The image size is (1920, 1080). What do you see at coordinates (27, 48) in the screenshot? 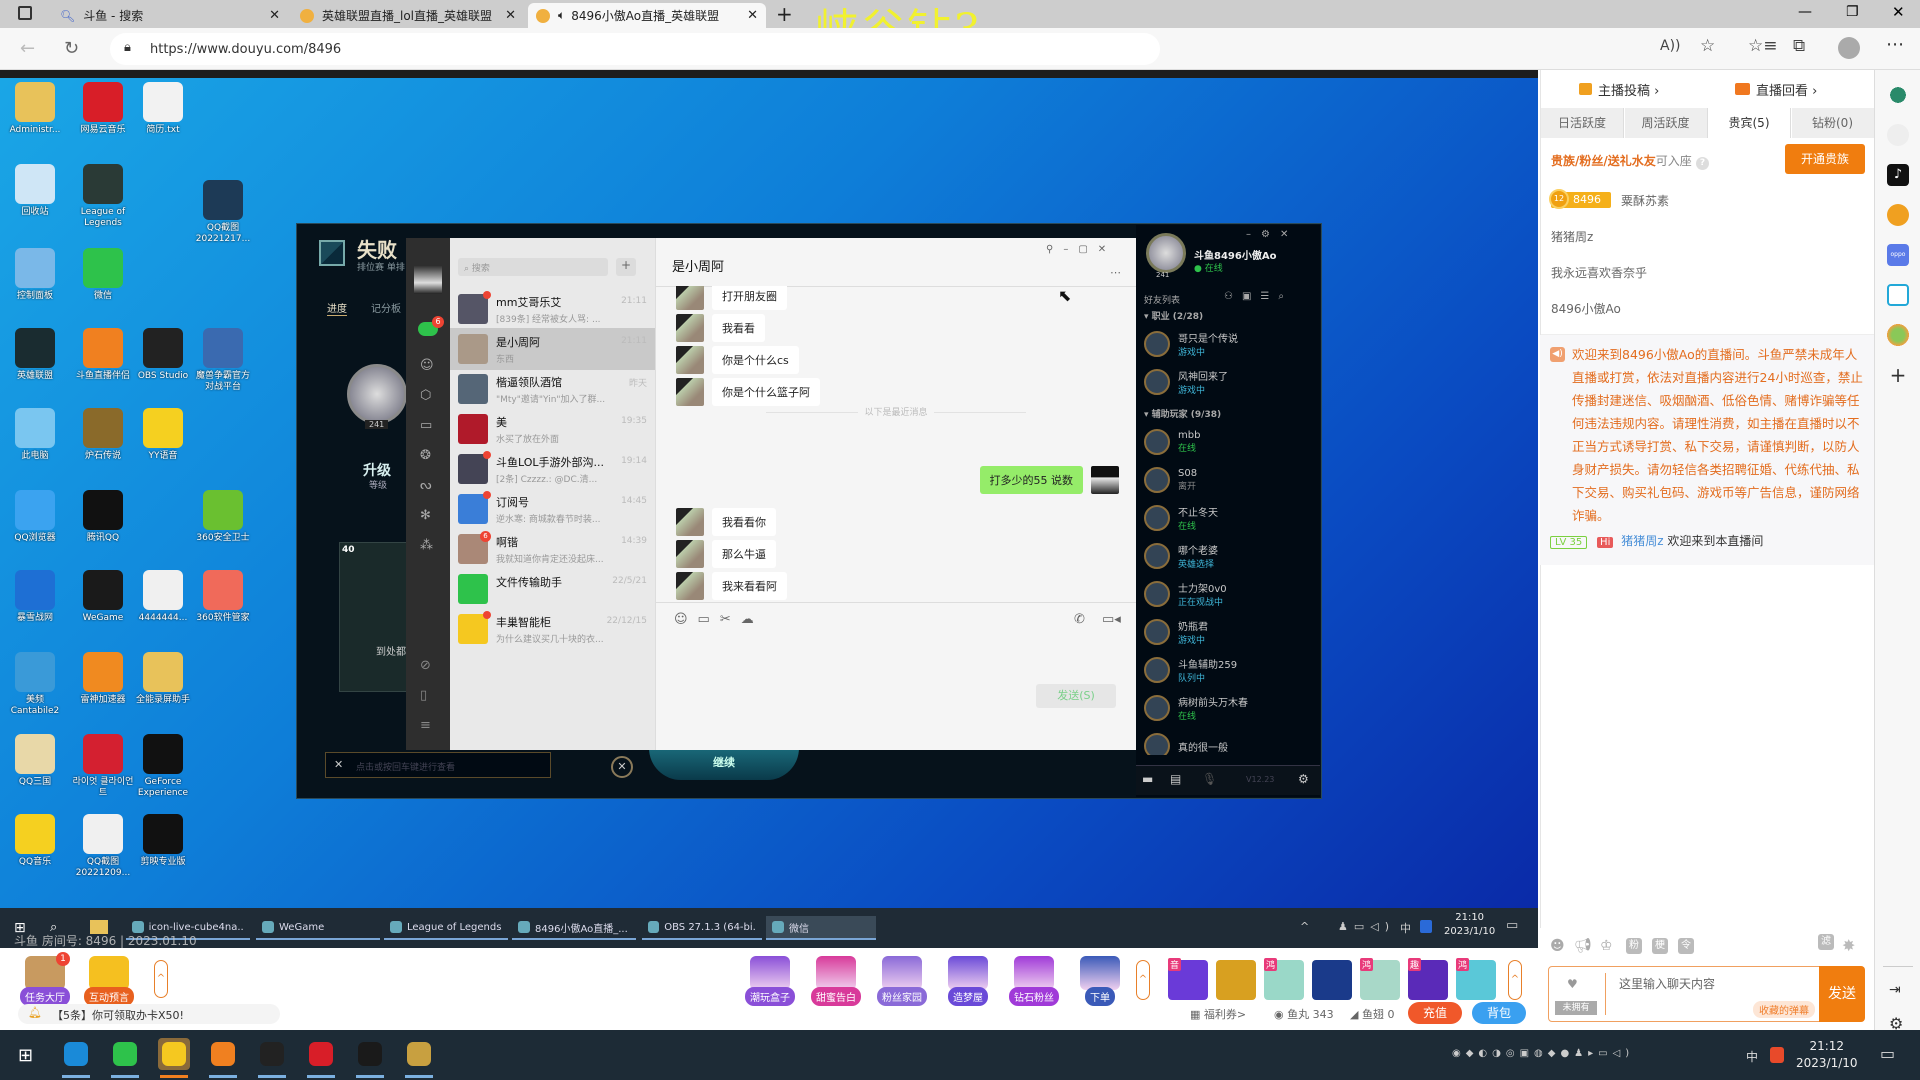
I see `back-icon: ←` at bounding box center [27, 48].